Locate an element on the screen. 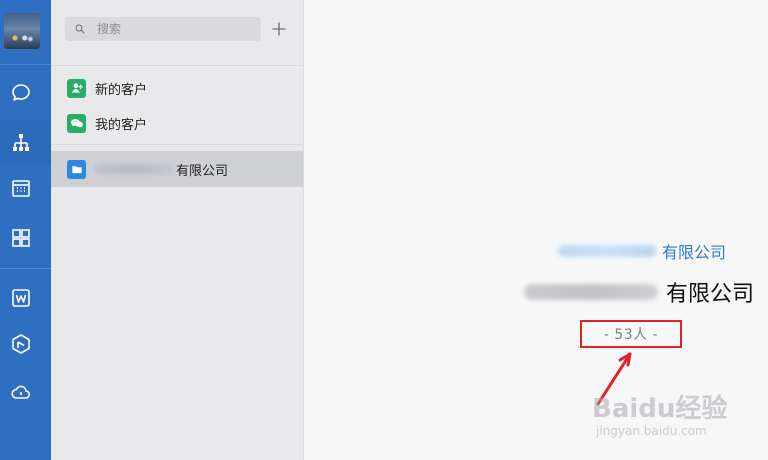 This screenshot has height=460, width=768. word-icon-svg is located at coordinates (21, 298).